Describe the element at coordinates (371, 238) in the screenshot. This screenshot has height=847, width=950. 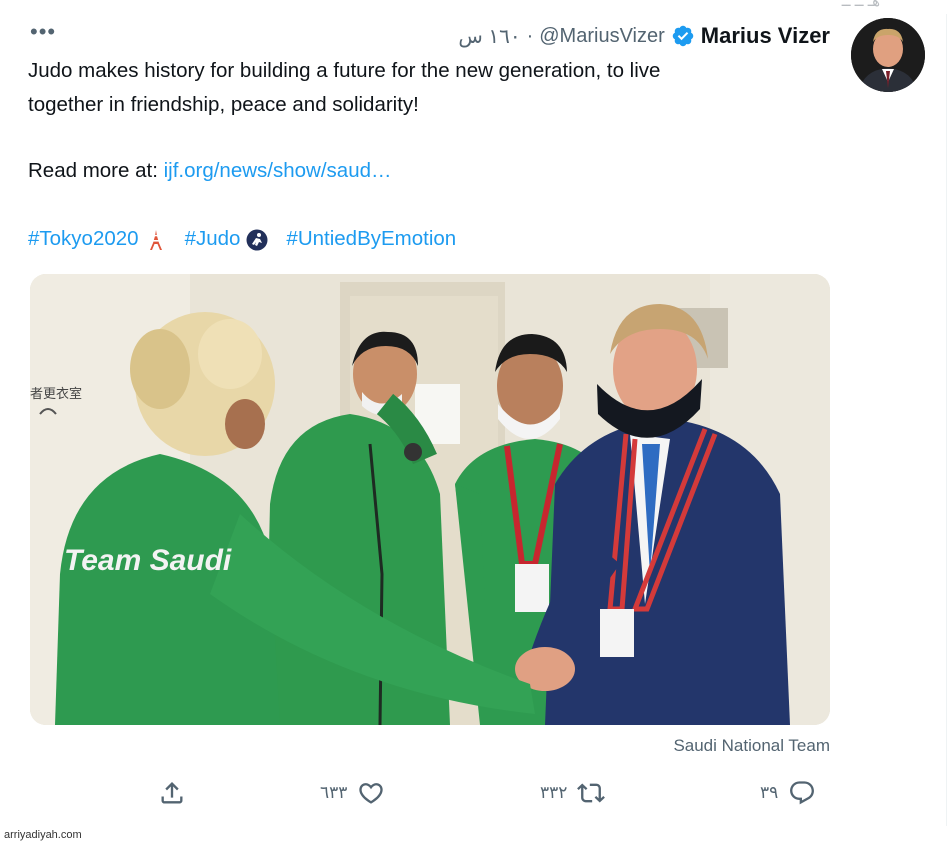
I see `hashtag-untiedbyemotion: #UntiedByEmotion` at that location.